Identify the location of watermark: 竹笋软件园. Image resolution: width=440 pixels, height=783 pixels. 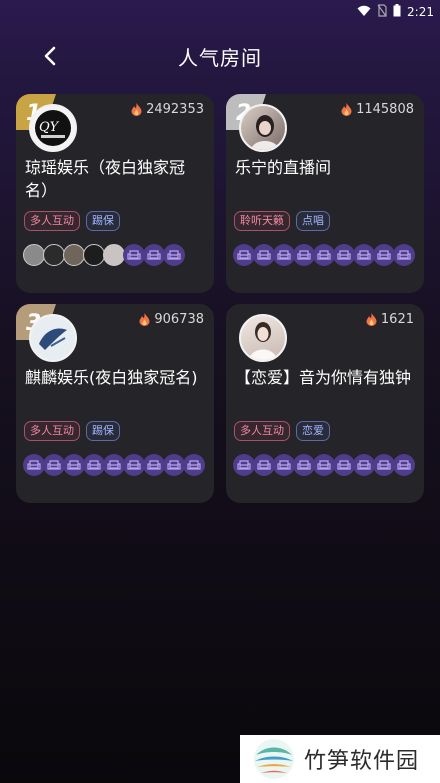
(340, 759).